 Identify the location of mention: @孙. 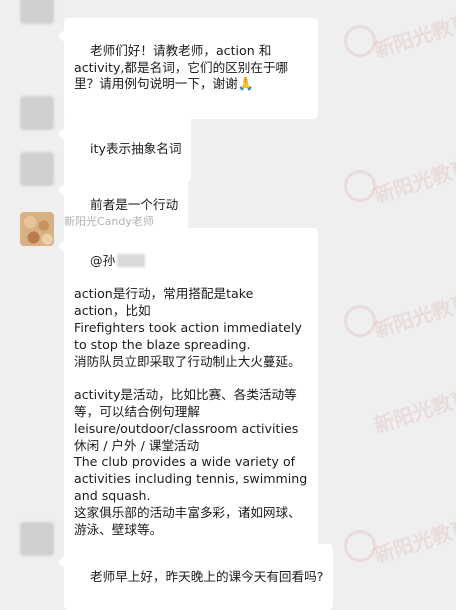
(102, 260).